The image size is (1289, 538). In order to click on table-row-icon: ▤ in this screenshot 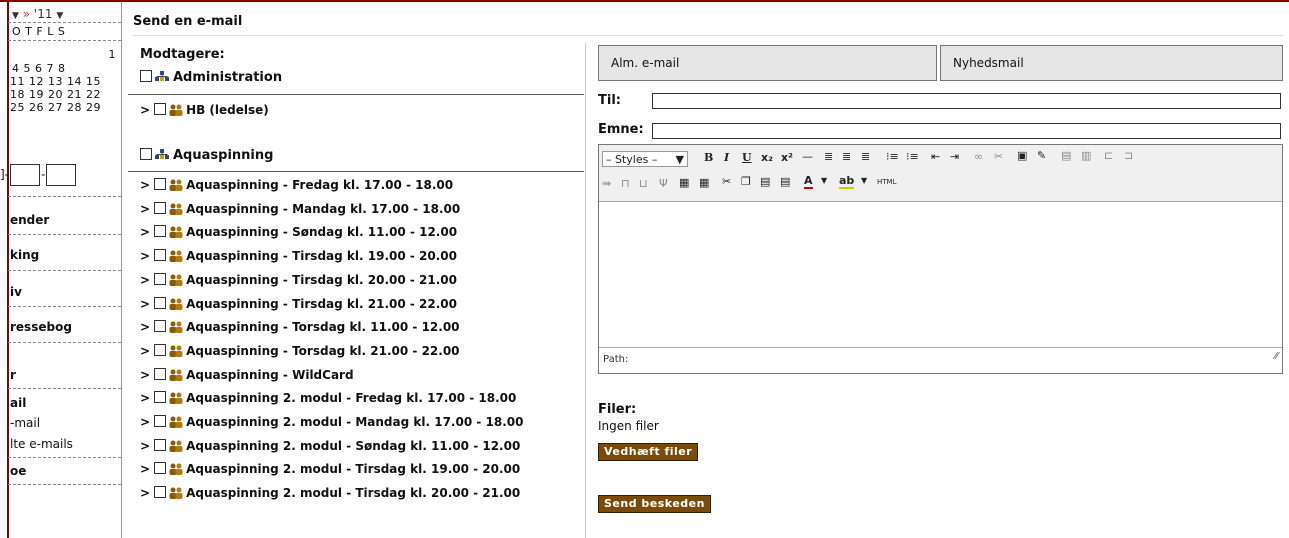, I will do `click(1066, 155)`.